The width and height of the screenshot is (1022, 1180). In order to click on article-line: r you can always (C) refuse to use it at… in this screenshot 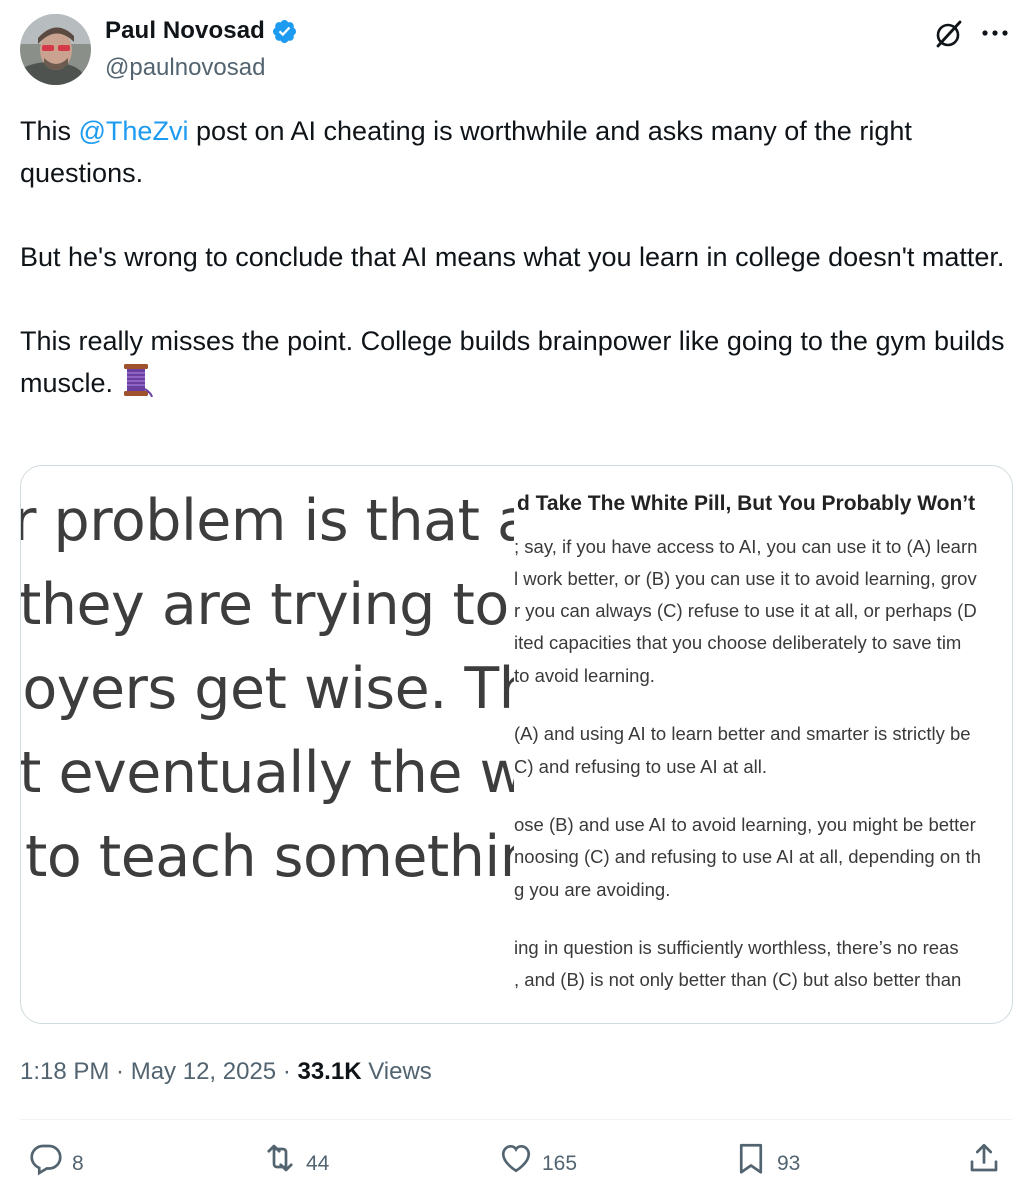, I will do `click(745, 610)`.